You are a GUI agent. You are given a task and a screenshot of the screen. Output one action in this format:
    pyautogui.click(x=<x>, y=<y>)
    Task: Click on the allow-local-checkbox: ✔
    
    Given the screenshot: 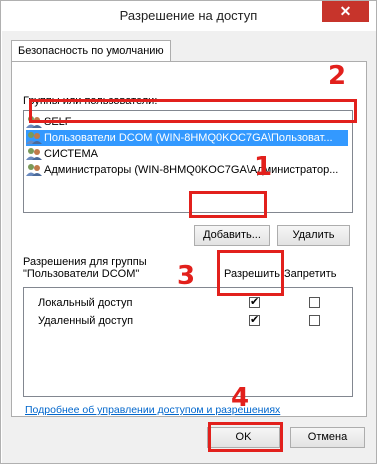 What is the action you would take?
    pyautogui.click(x=254, y=302)
    